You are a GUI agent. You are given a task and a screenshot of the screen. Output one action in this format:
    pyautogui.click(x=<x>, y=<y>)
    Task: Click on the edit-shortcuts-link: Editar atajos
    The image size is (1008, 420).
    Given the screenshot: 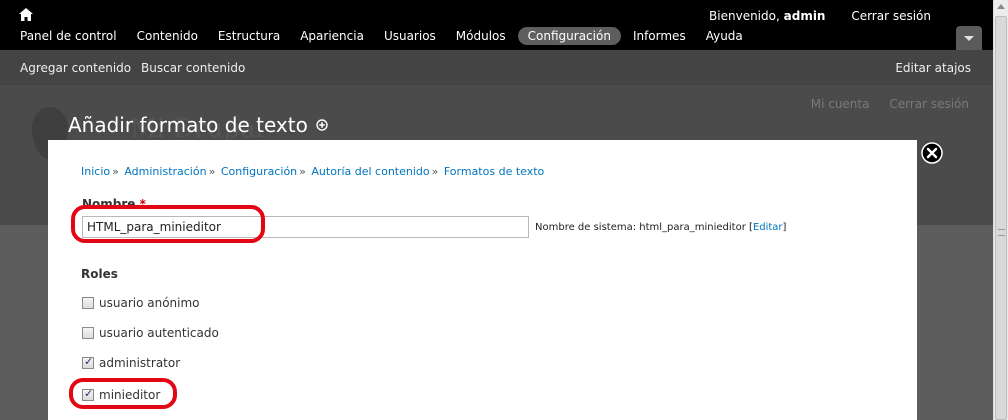 What is the action you would take?
    pyautogui.click(x=933, y=68)
    